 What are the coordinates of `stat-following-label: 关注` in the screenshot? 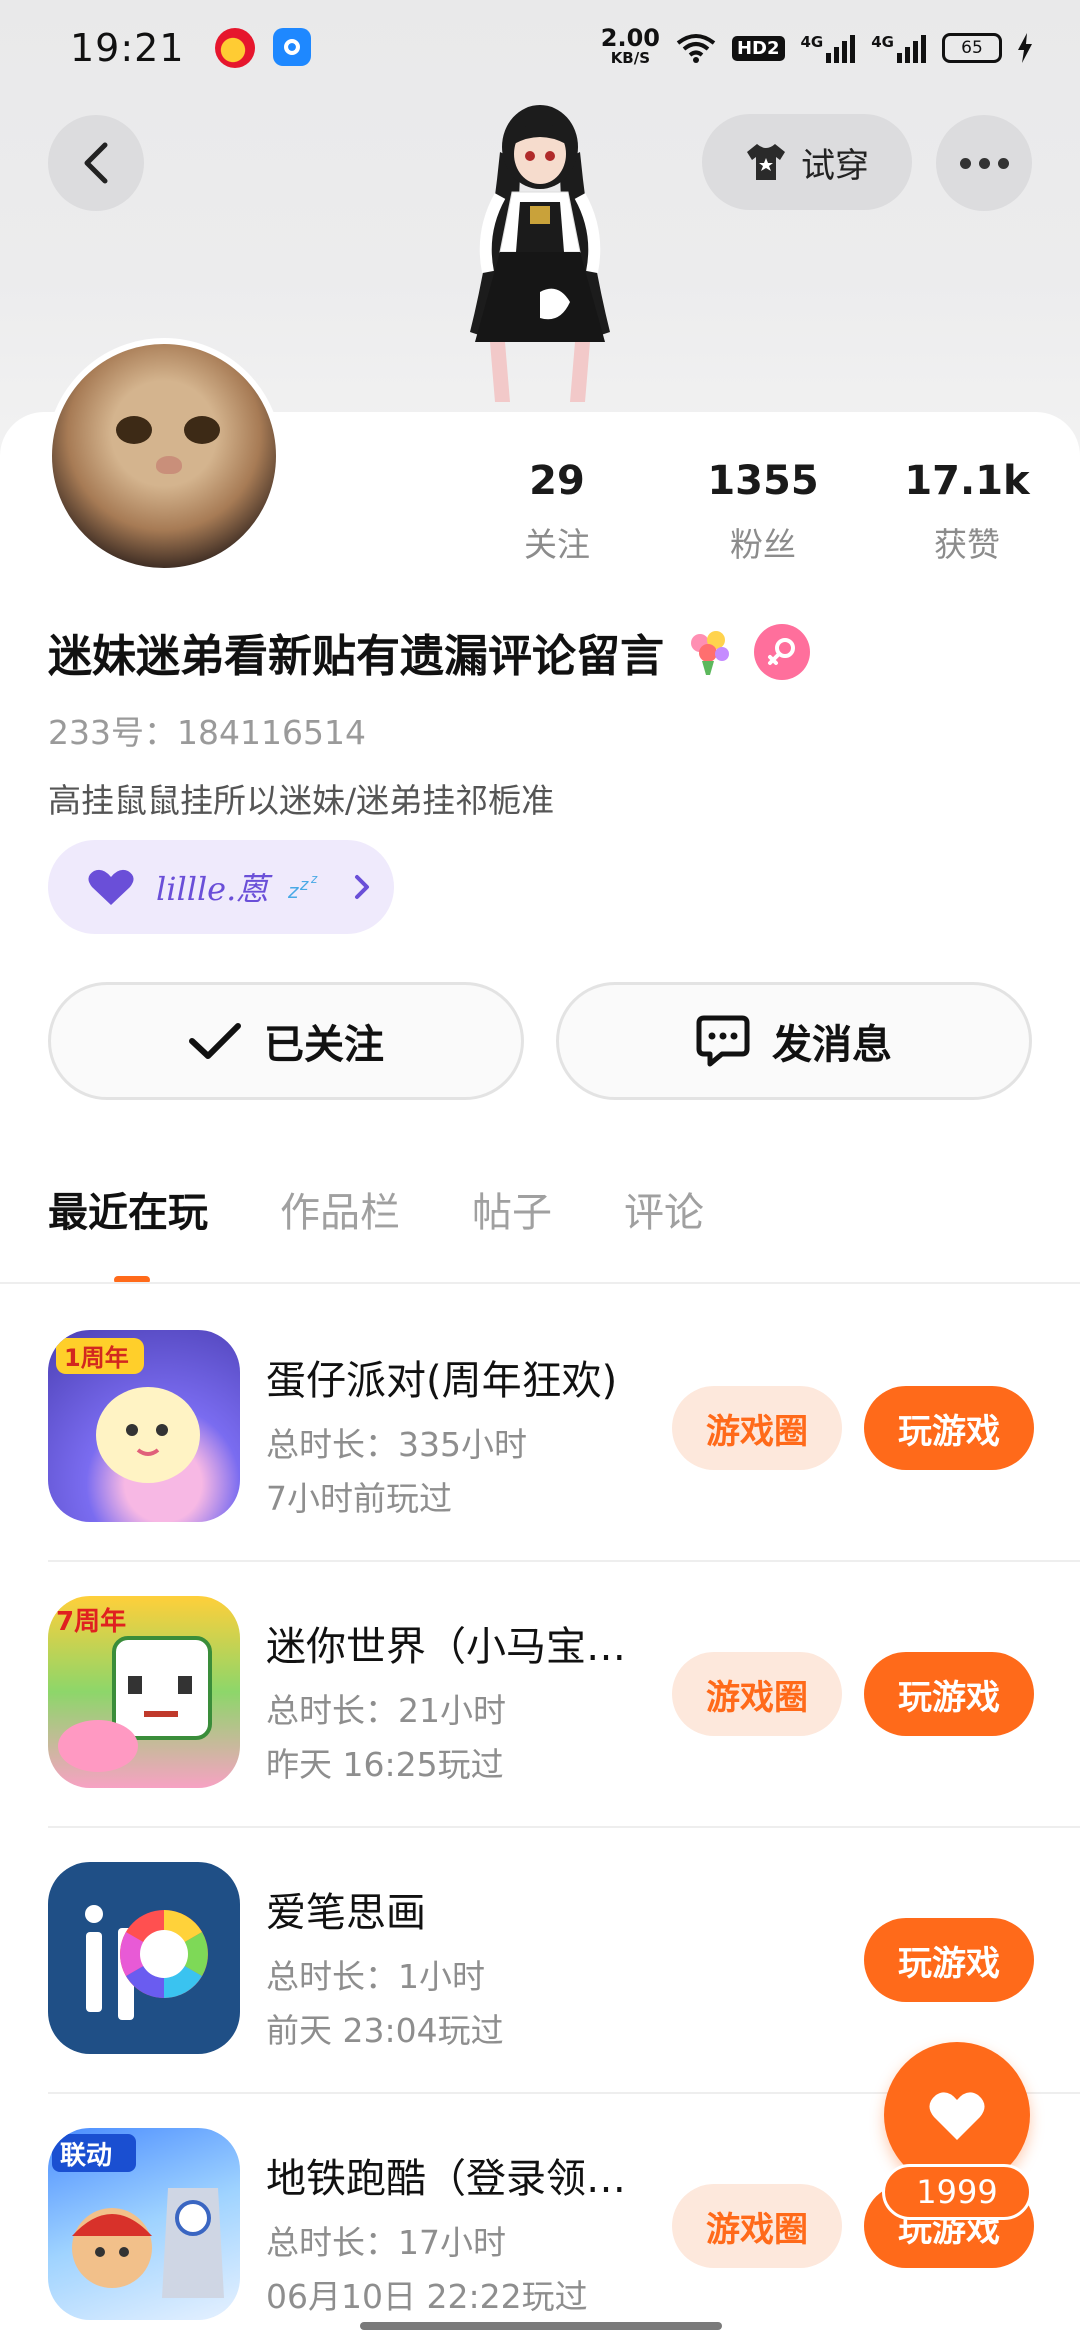 It's located at (557, 544).